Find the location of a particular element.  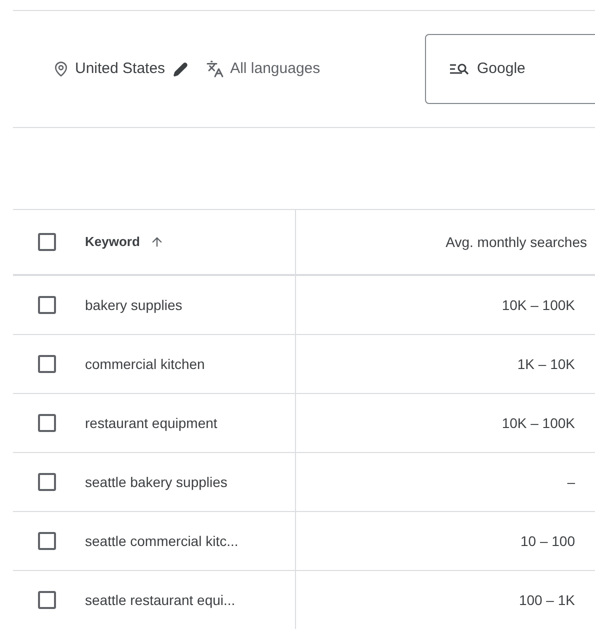

searches-cell-text: 100 – 1K is located at coordinates (546, 600).